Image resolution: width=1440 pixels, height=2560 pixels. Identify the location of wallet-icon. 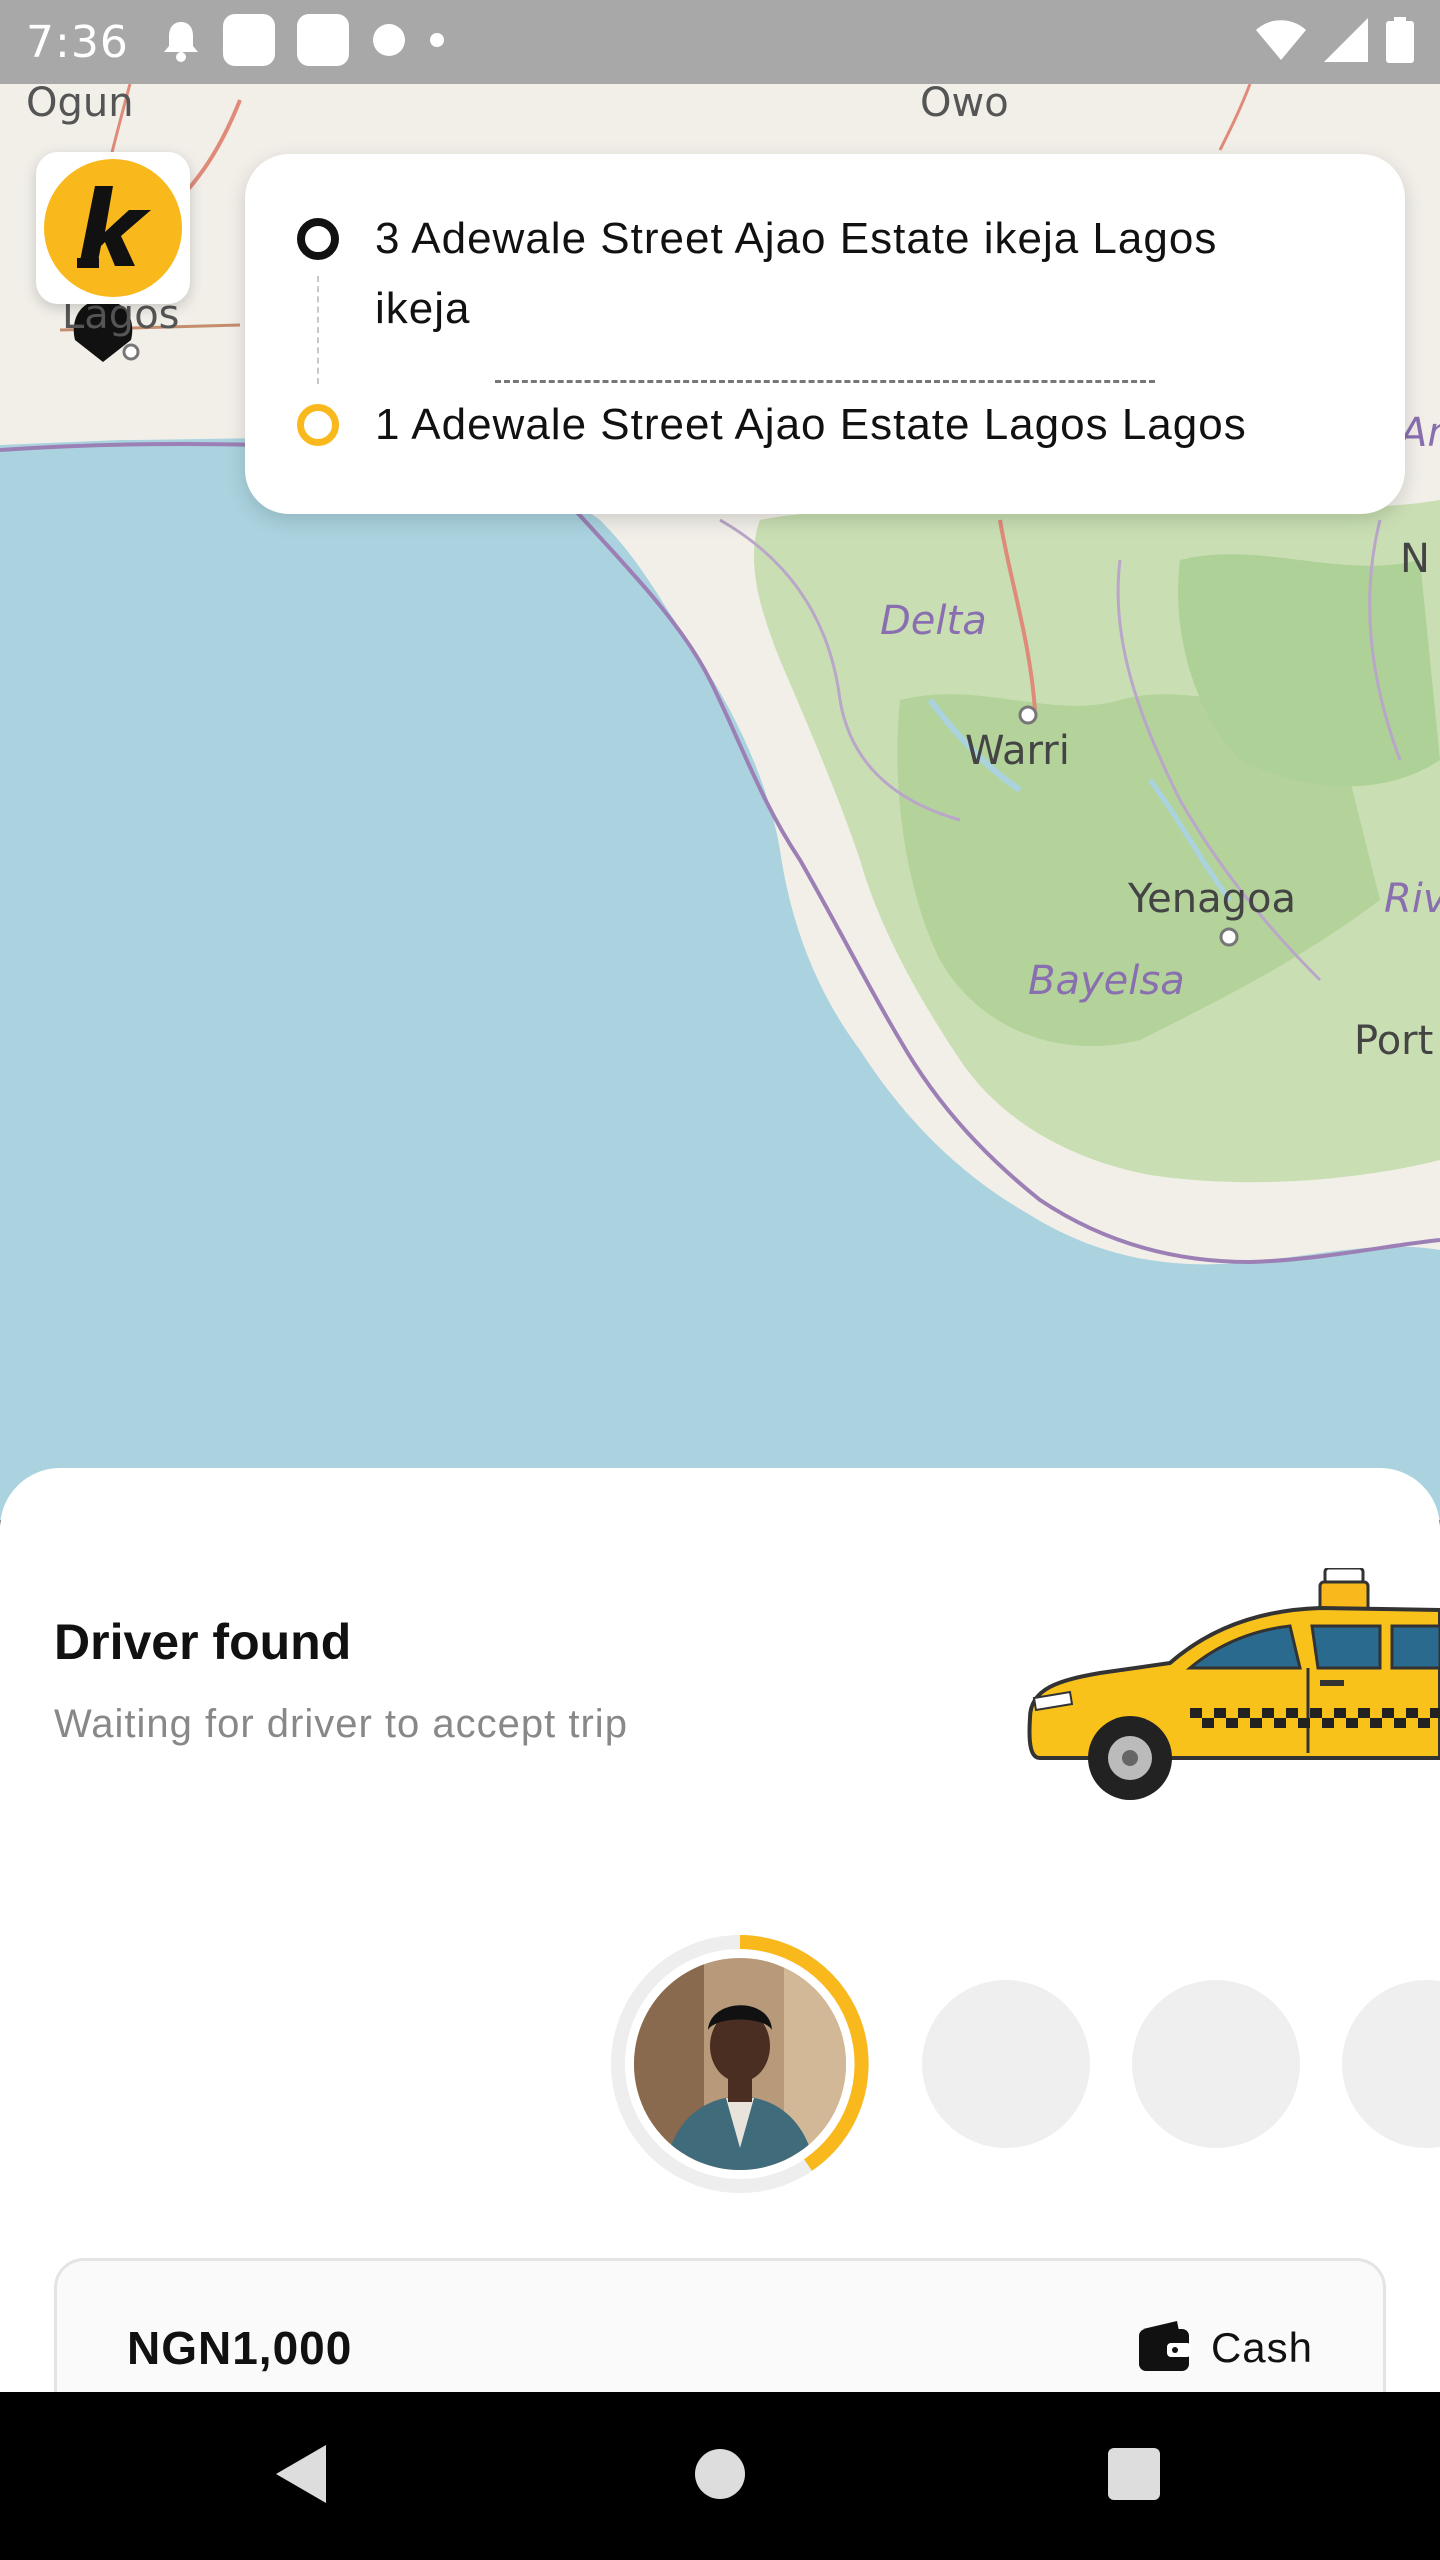
(1165, 2348).